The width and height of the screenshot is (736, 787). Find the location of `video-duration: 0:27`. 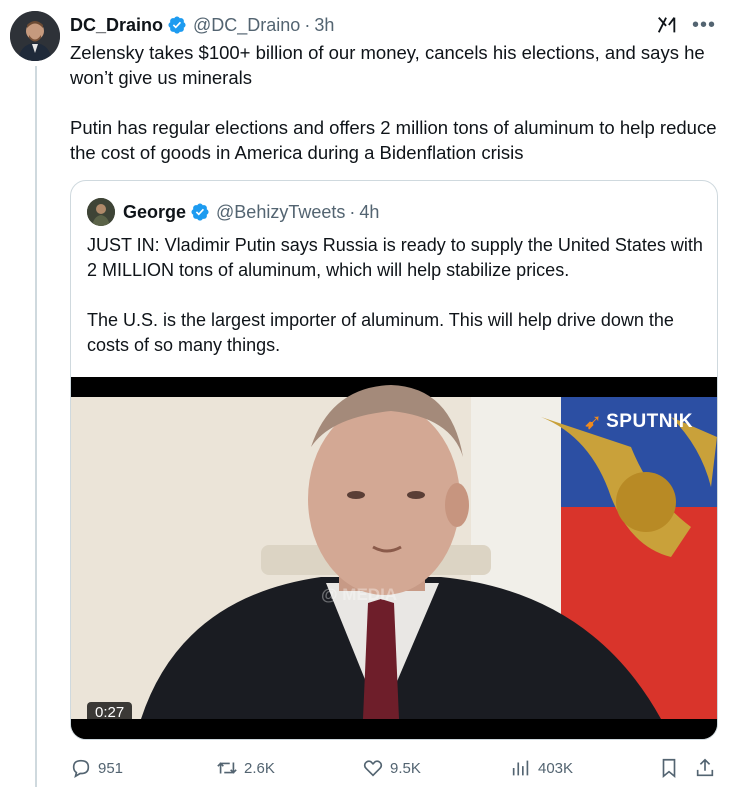

video-duration: 0:27 is located at coordinates (110, 712).